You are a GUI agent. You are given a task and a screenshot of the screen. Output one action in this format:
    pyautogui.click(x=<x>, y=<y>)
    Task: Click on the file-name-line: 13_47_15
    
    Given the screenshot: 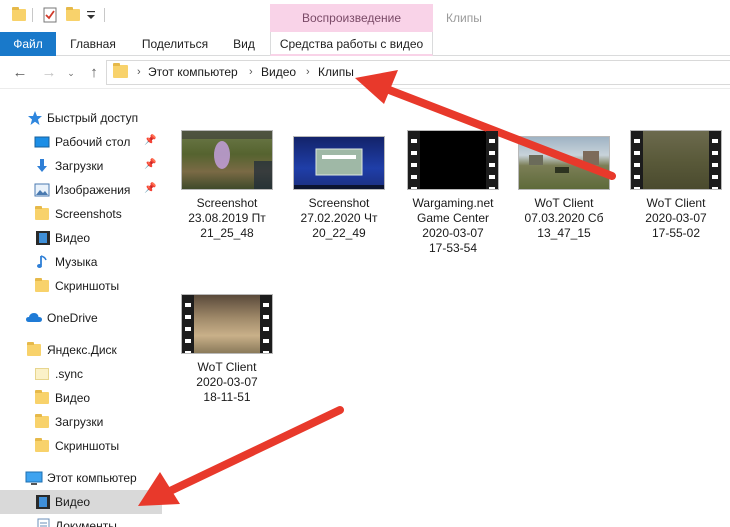 What is the action you would take?
    pyautogui.click(x=564, y=233)
    